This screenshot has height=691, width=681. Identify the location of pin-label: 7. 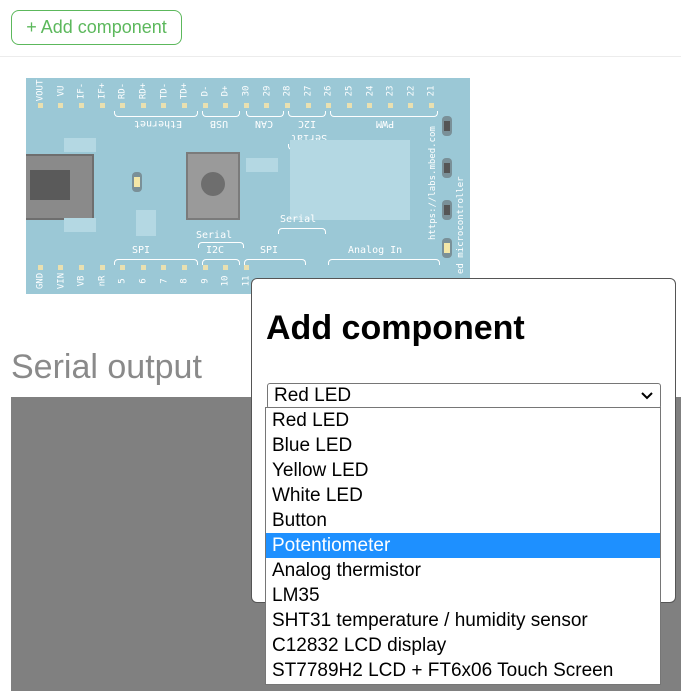
(163, 281).